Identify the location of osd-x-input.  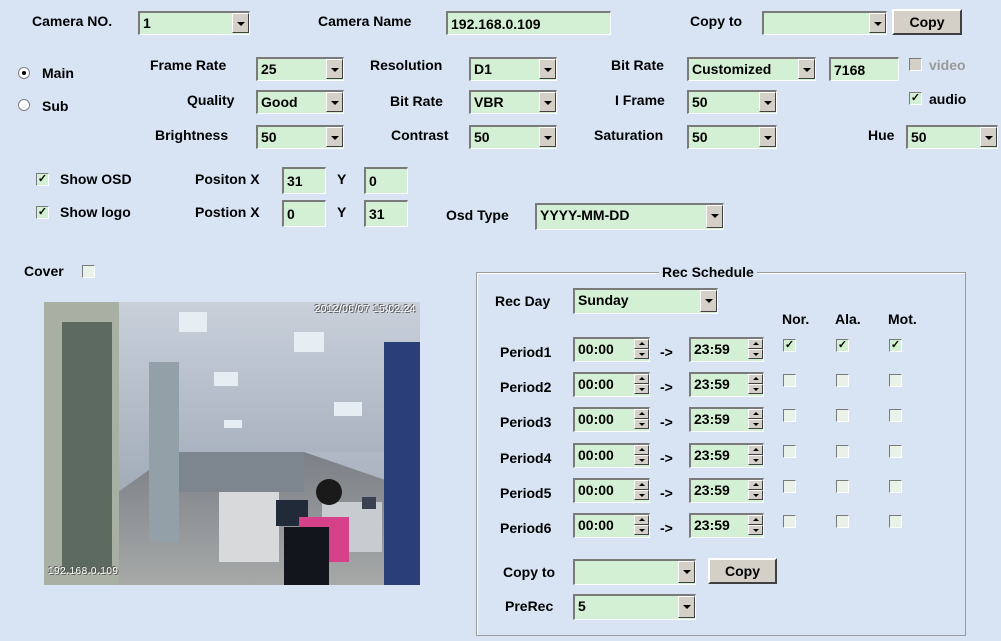
(304, 180).